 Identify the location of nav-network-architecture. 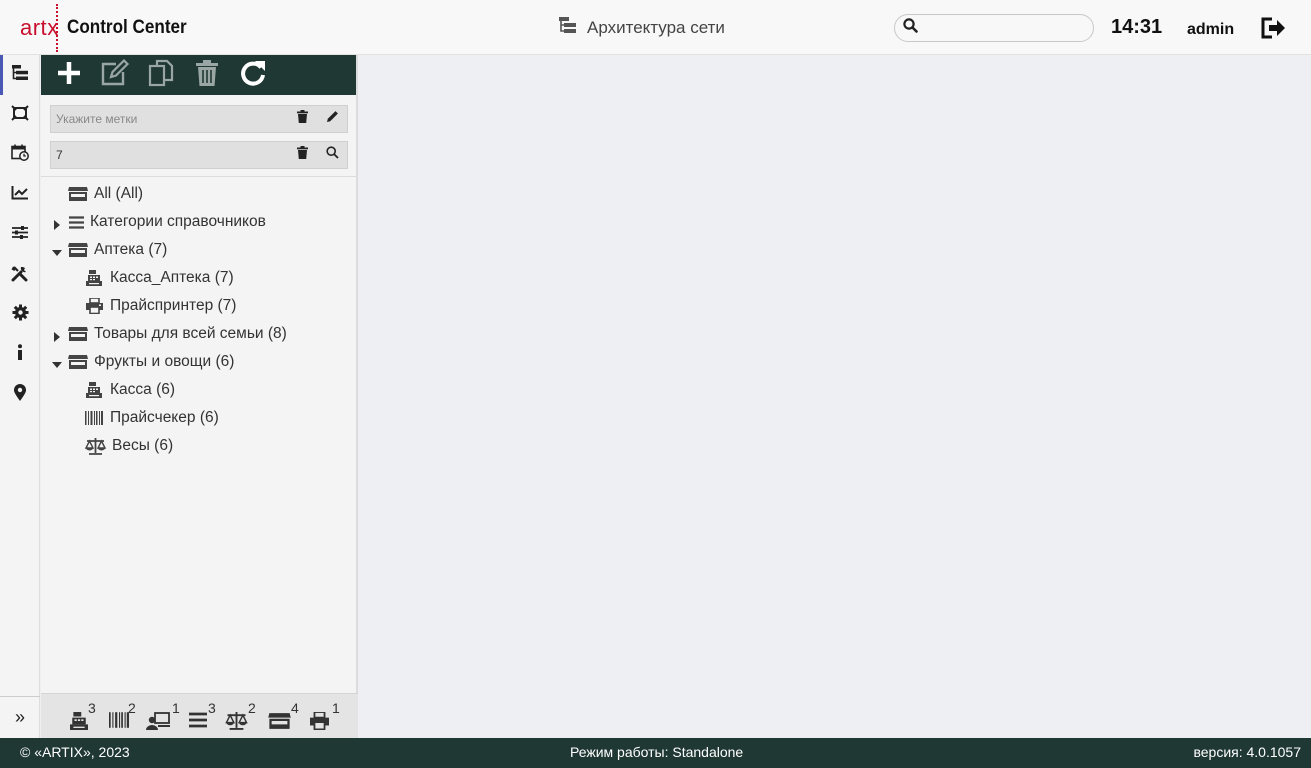
(20, 75).